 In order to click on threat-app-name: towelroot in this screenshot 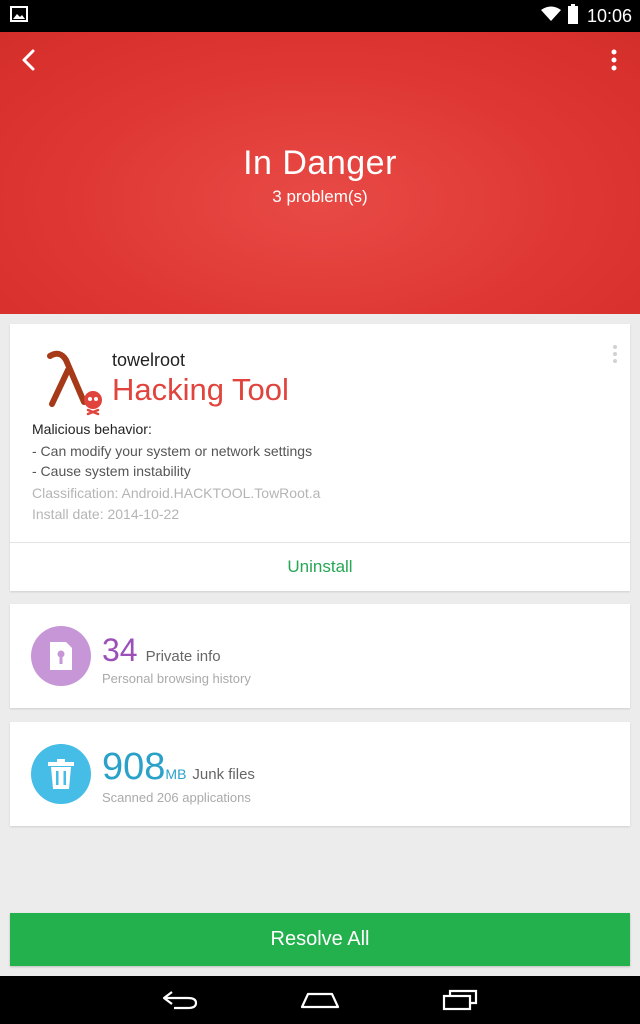, I will do `click(149, 360)`.